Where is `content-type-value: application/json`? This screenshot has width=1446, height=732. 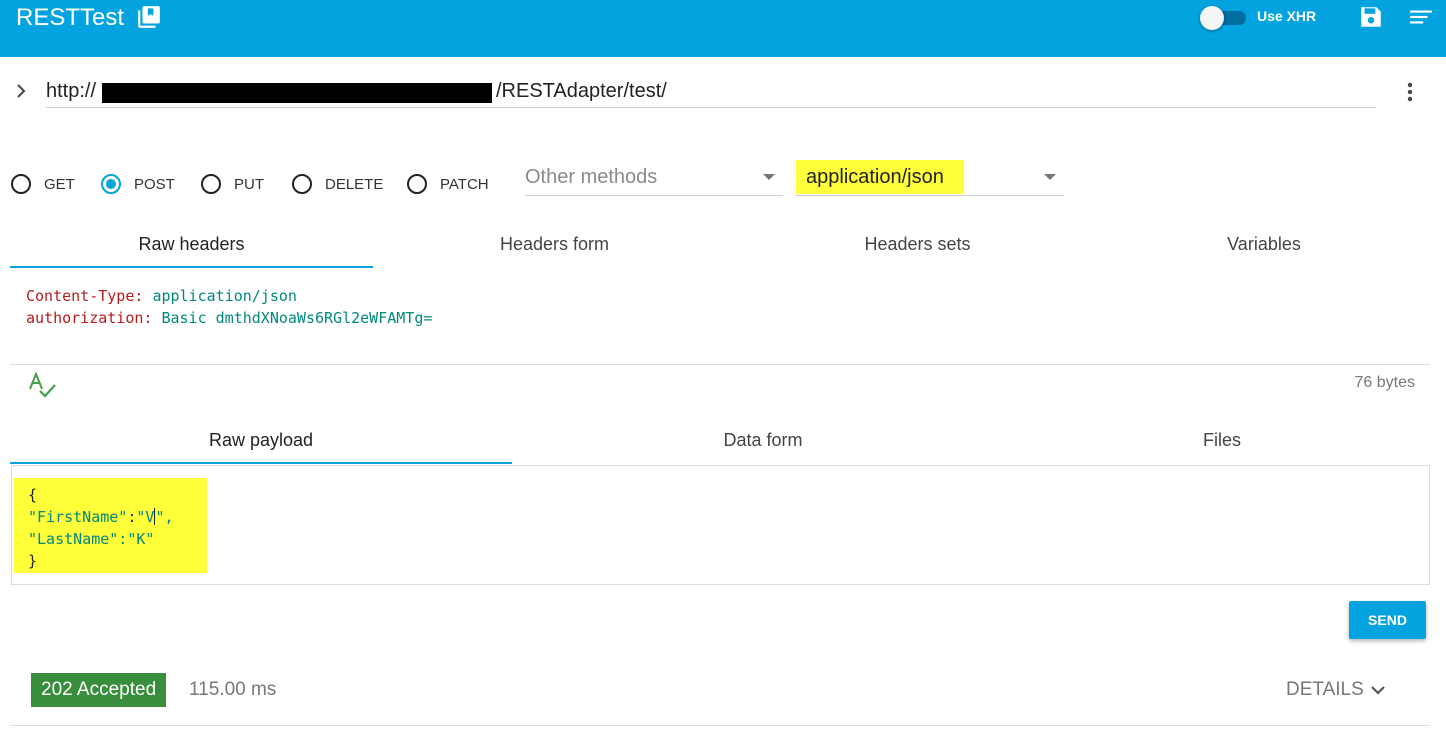
content-type-value: application/json is located at coordinates (875, 177).